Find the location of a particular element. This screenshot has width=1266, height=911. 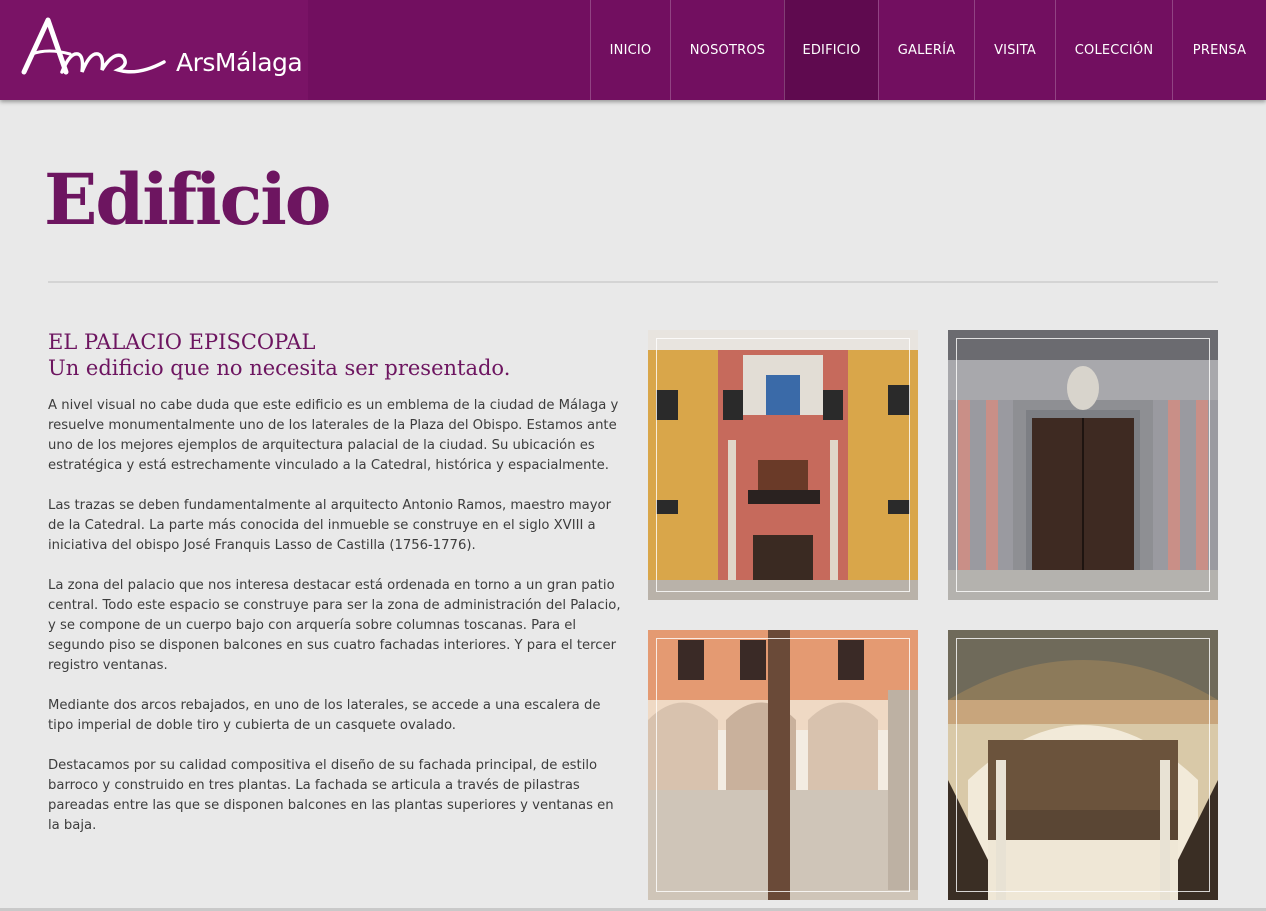

gallery-photo-staircase is located at coordinates (1083, 765).